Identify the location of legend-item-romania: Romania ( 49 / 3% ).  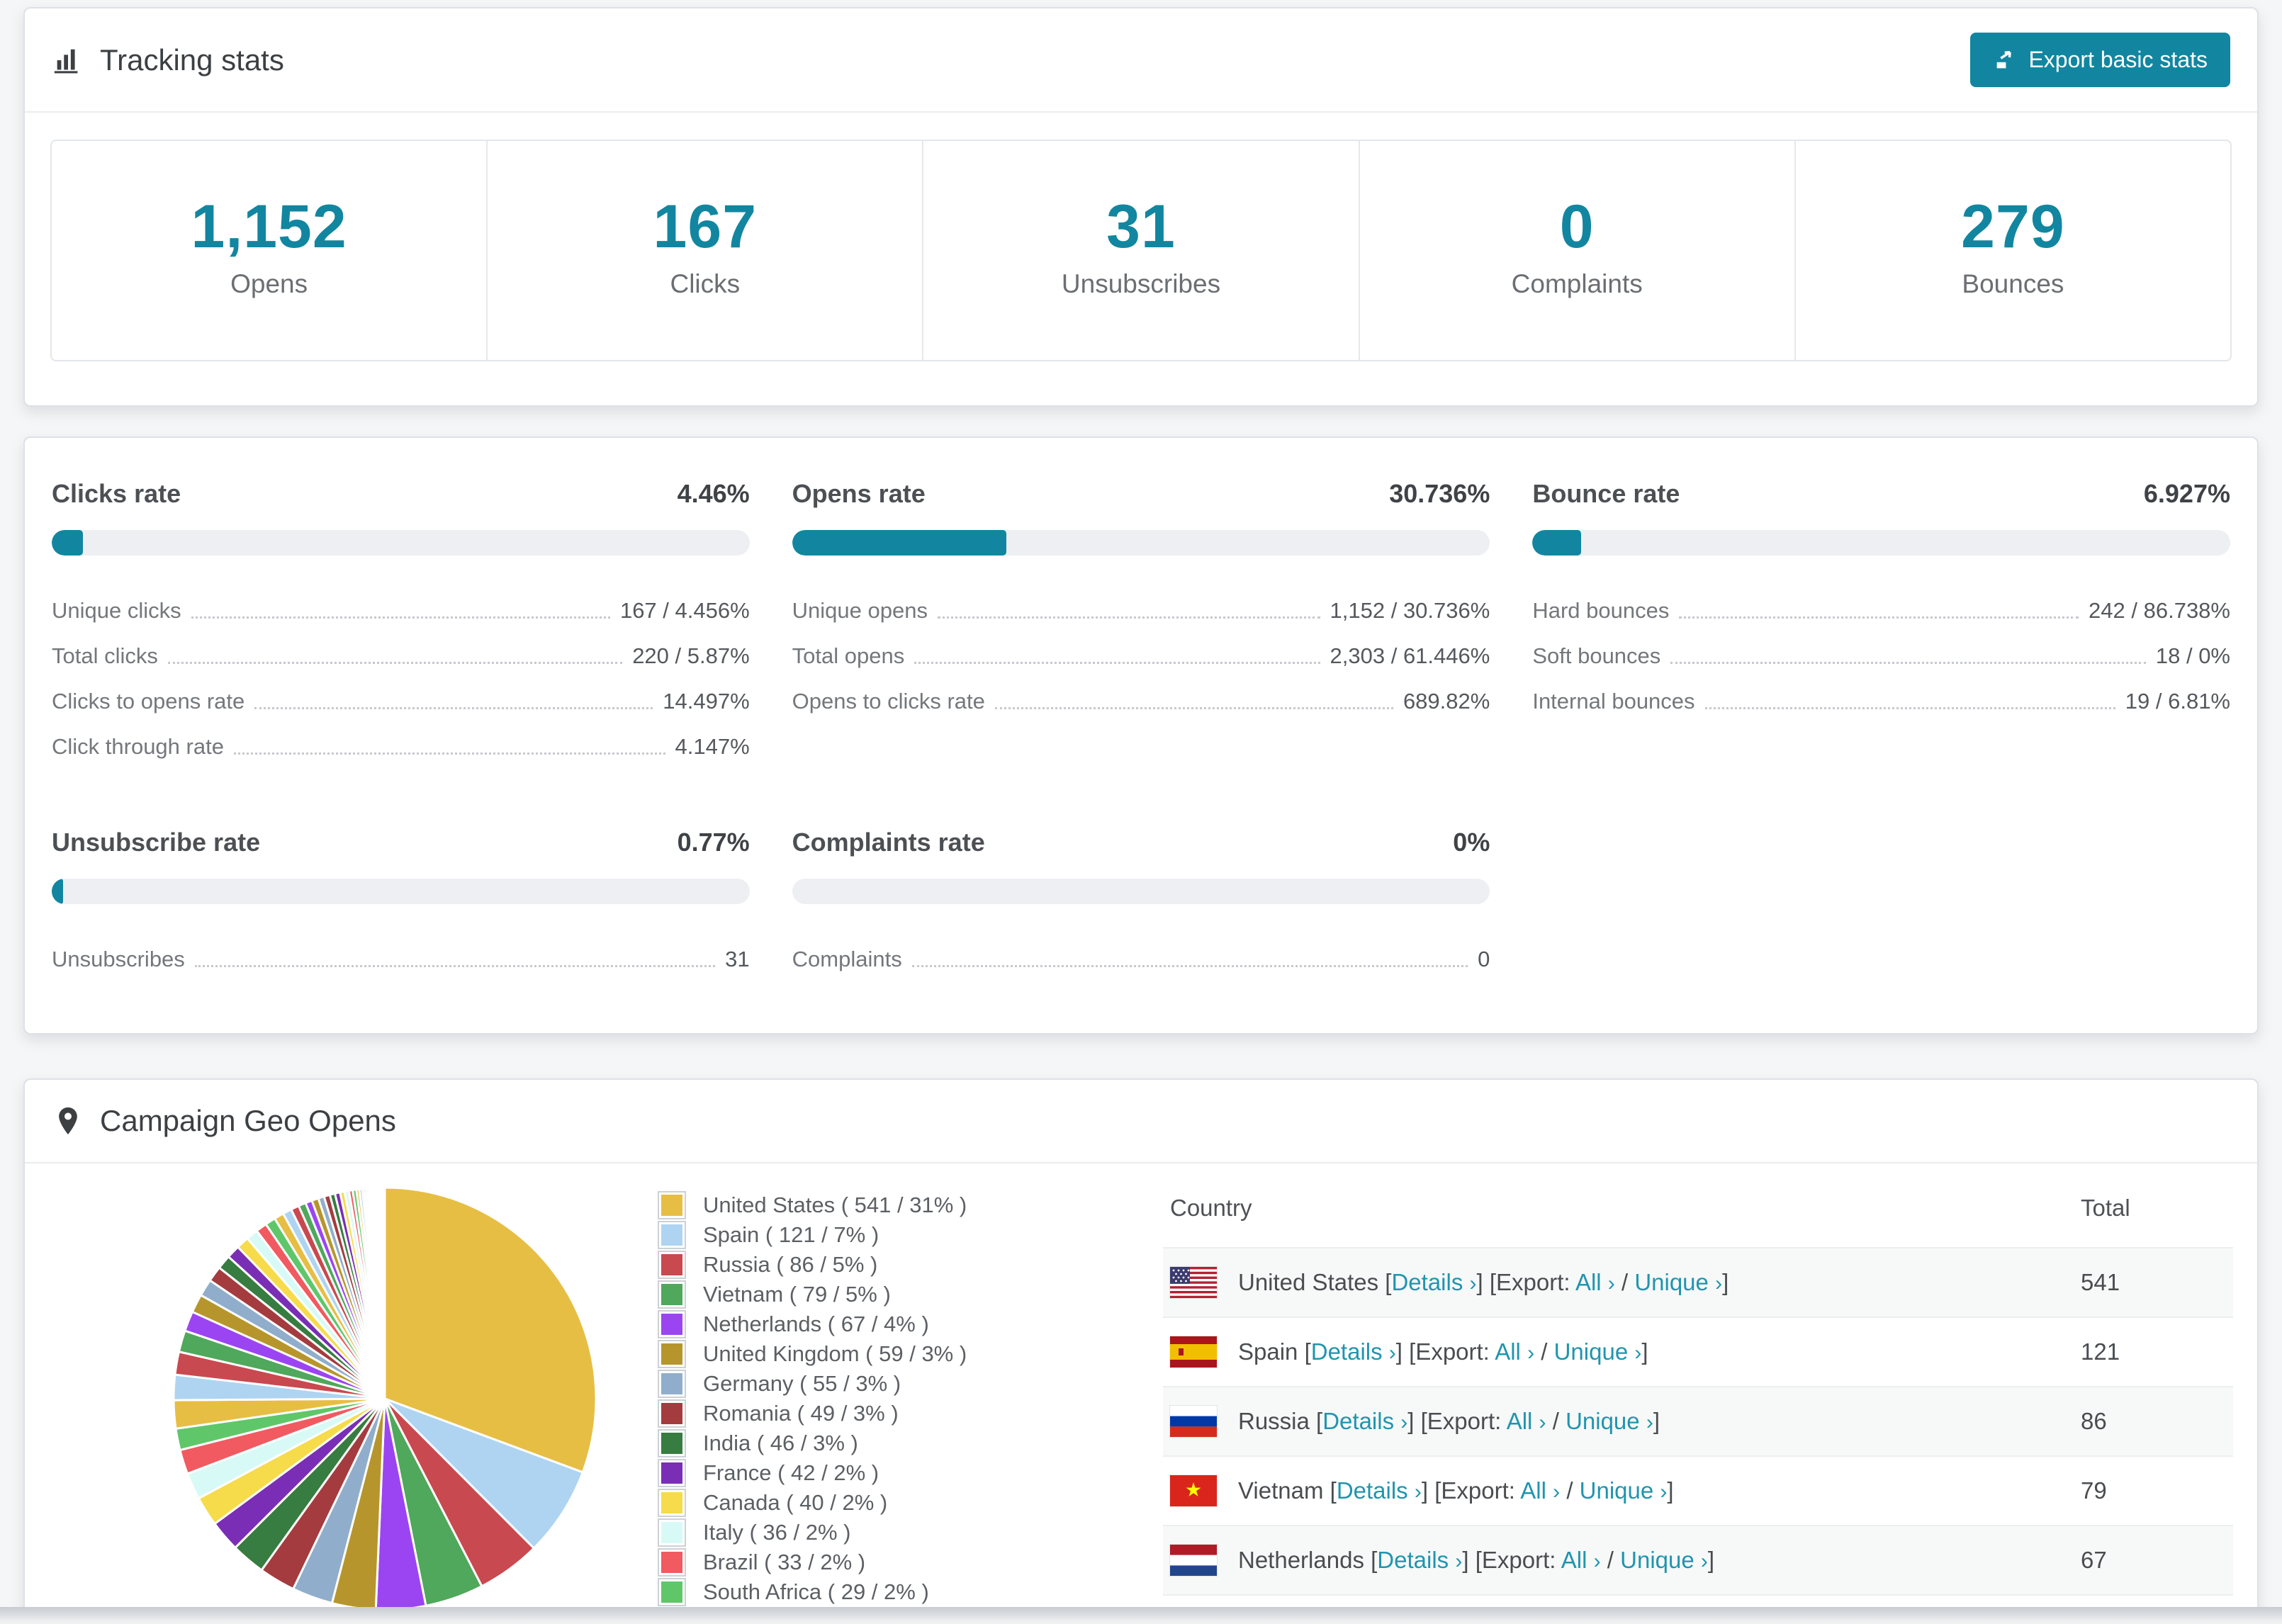
(885, 1414).